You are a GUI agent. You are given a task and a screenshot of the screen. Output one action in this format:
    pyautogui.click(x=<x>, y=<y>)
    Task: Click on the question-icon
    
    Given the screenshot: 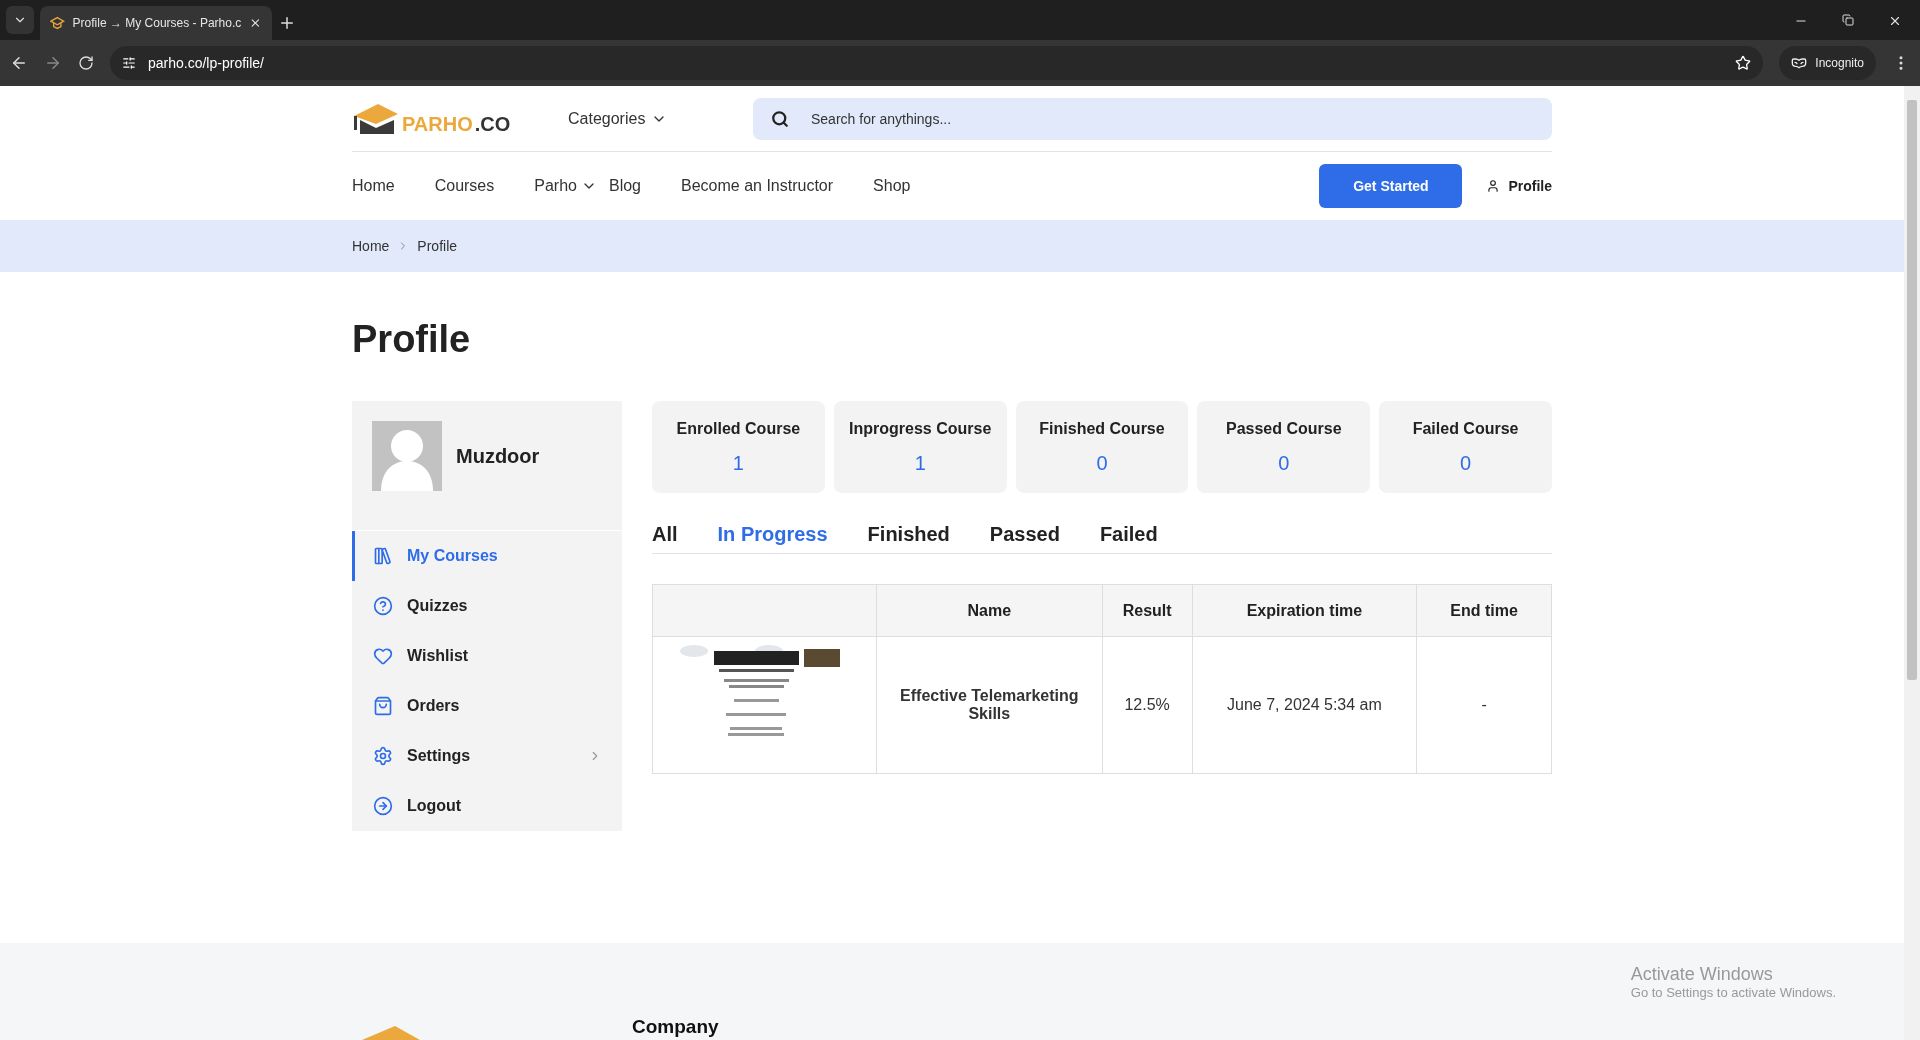 What is the action you would take?
    pyautogui.click(x=383, y=606)
    